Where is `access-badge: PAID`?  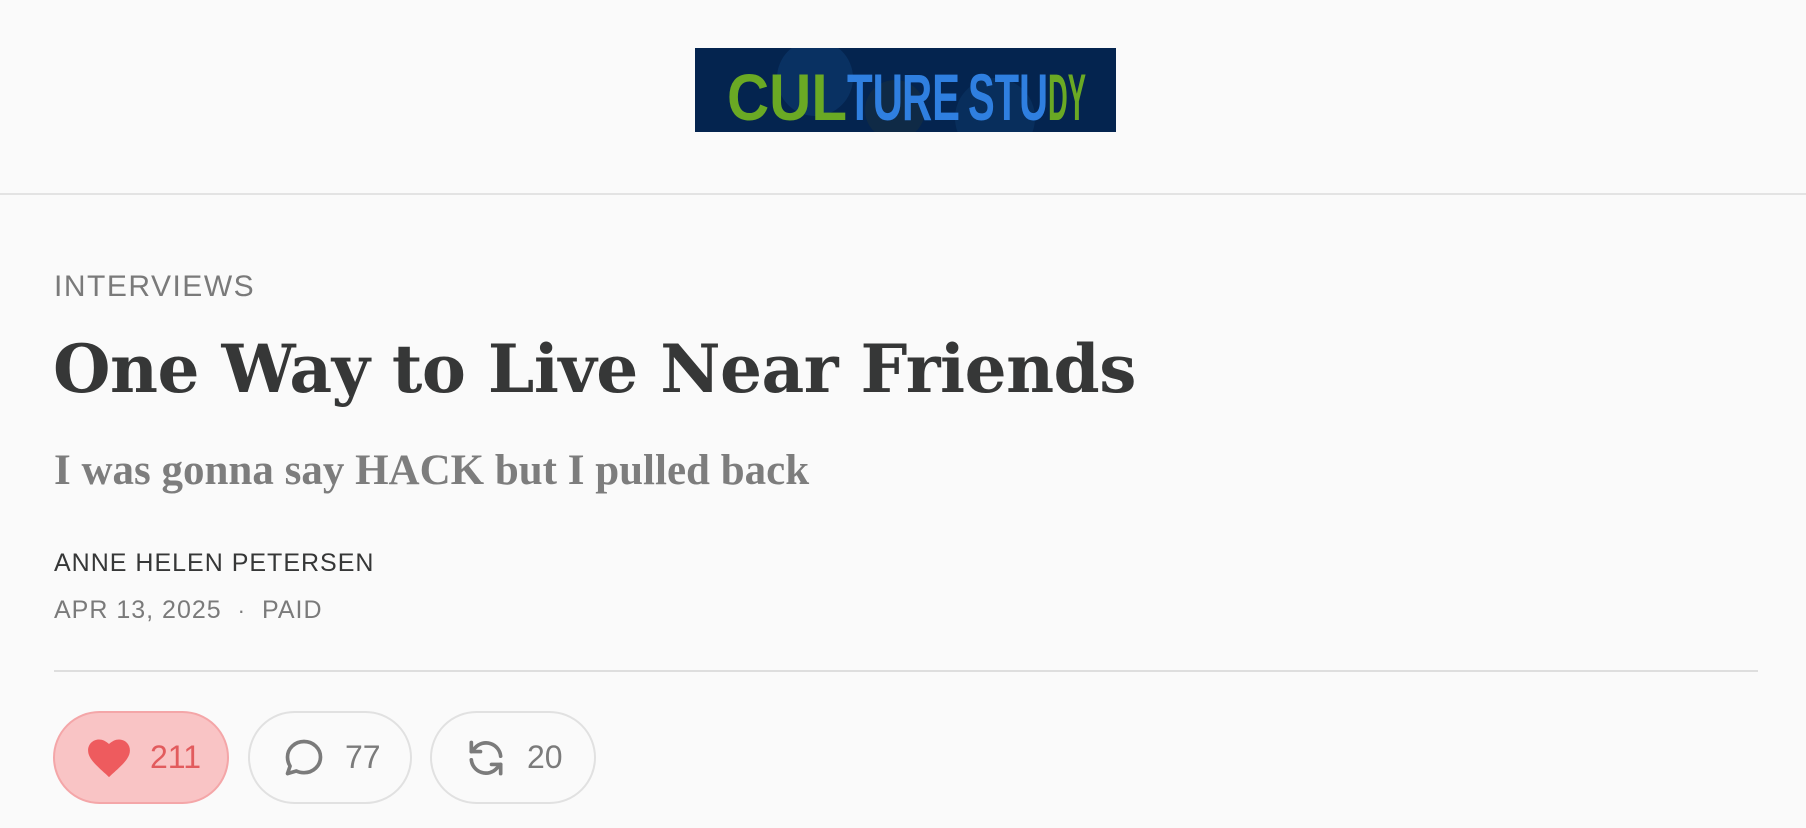
access-badge: PAID is located at coordinates (292, 610).